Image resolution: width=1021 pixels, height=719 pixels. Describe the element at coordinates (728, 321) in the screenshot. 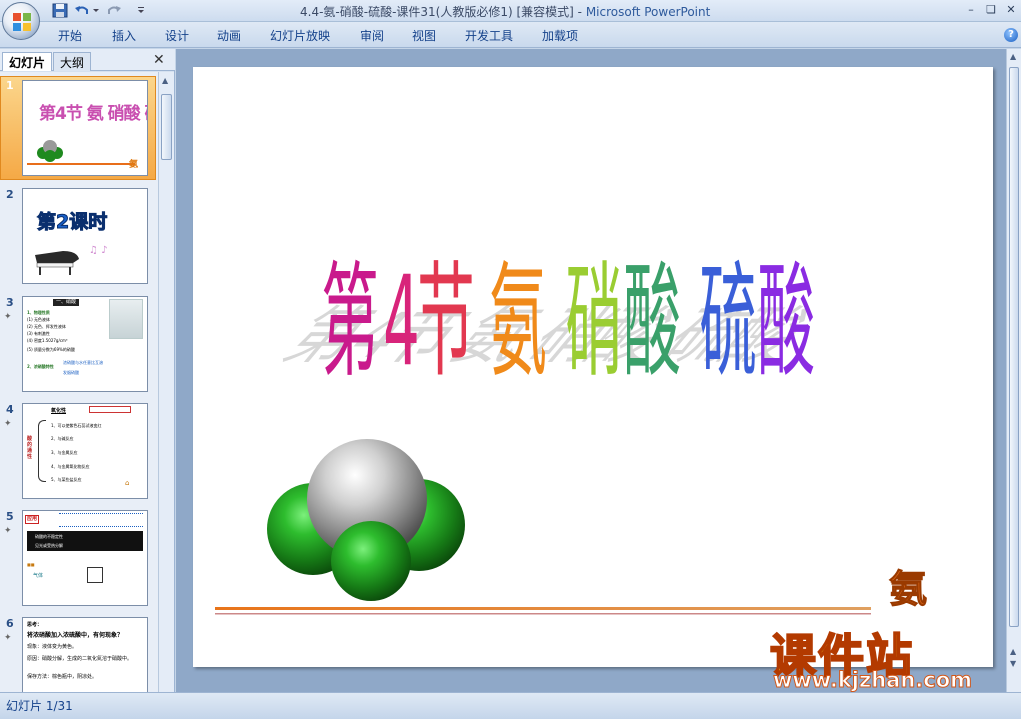

I see `title-glyph: 硫` at that location.